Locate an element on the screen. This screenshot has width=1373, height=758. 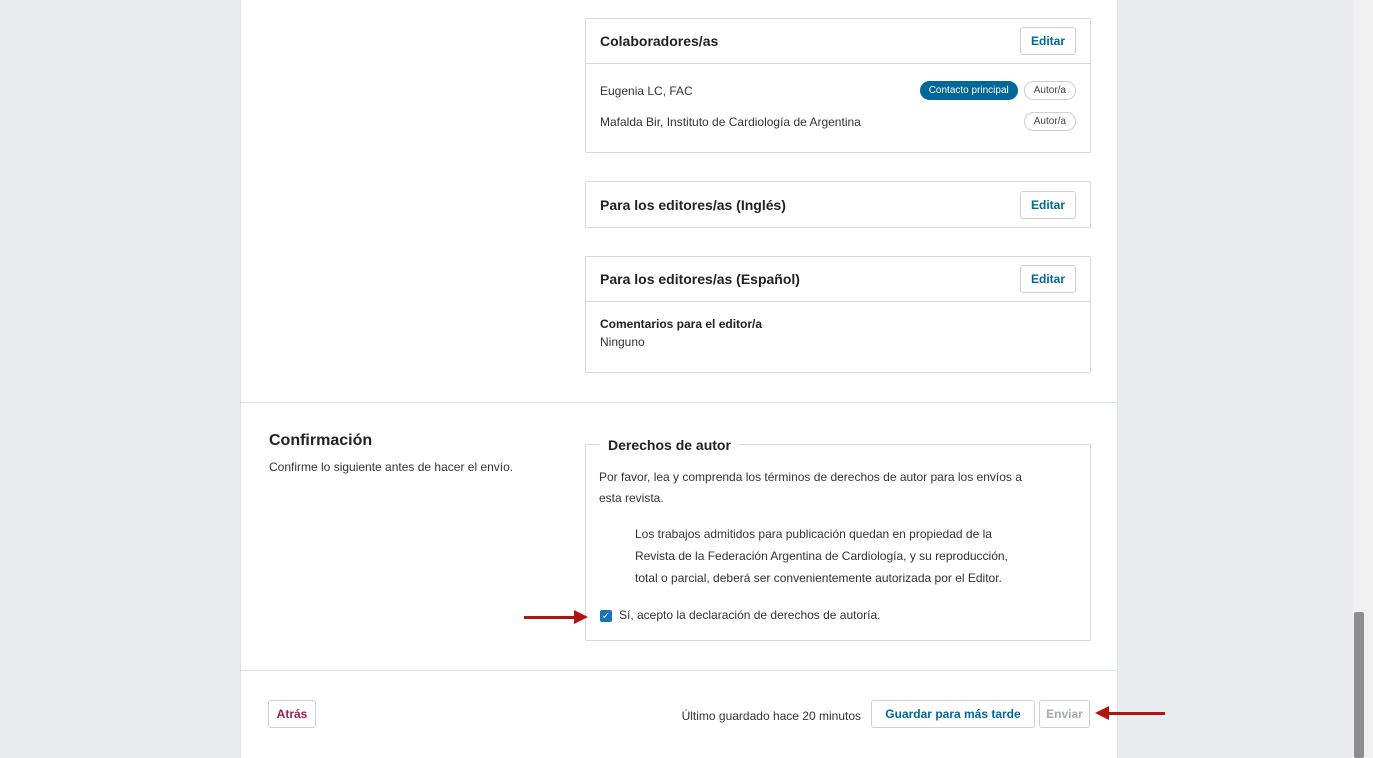
comments-value: Ninguno is located at coordinates (622, 342).